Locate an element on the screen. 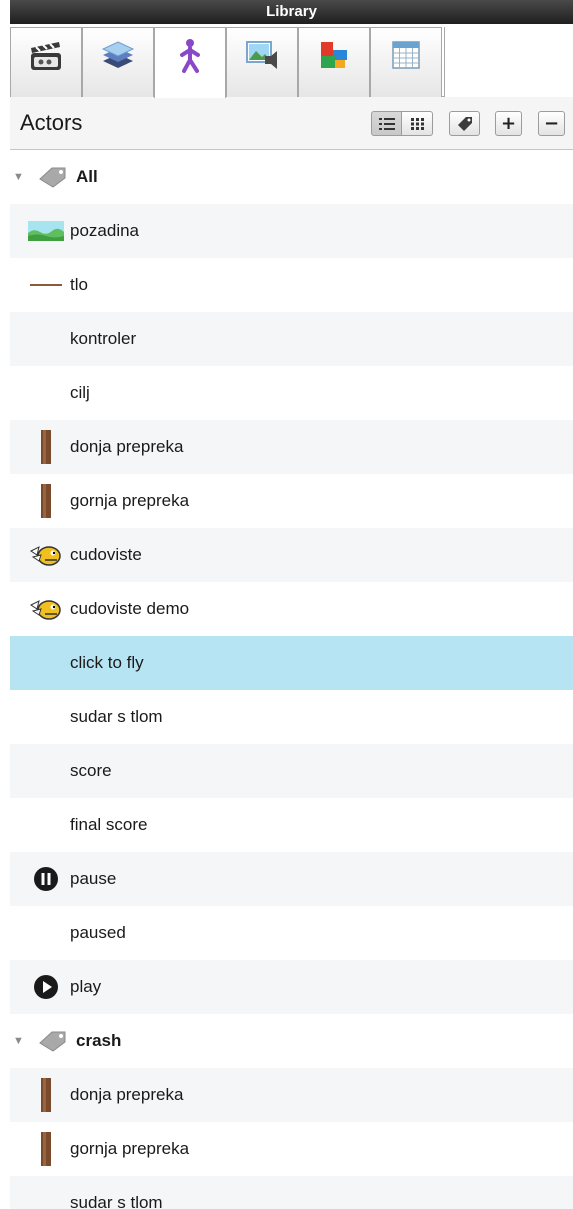 The width and height of the screenshot is (573, 1209). tab-layers is located at coordinates (118, 62).